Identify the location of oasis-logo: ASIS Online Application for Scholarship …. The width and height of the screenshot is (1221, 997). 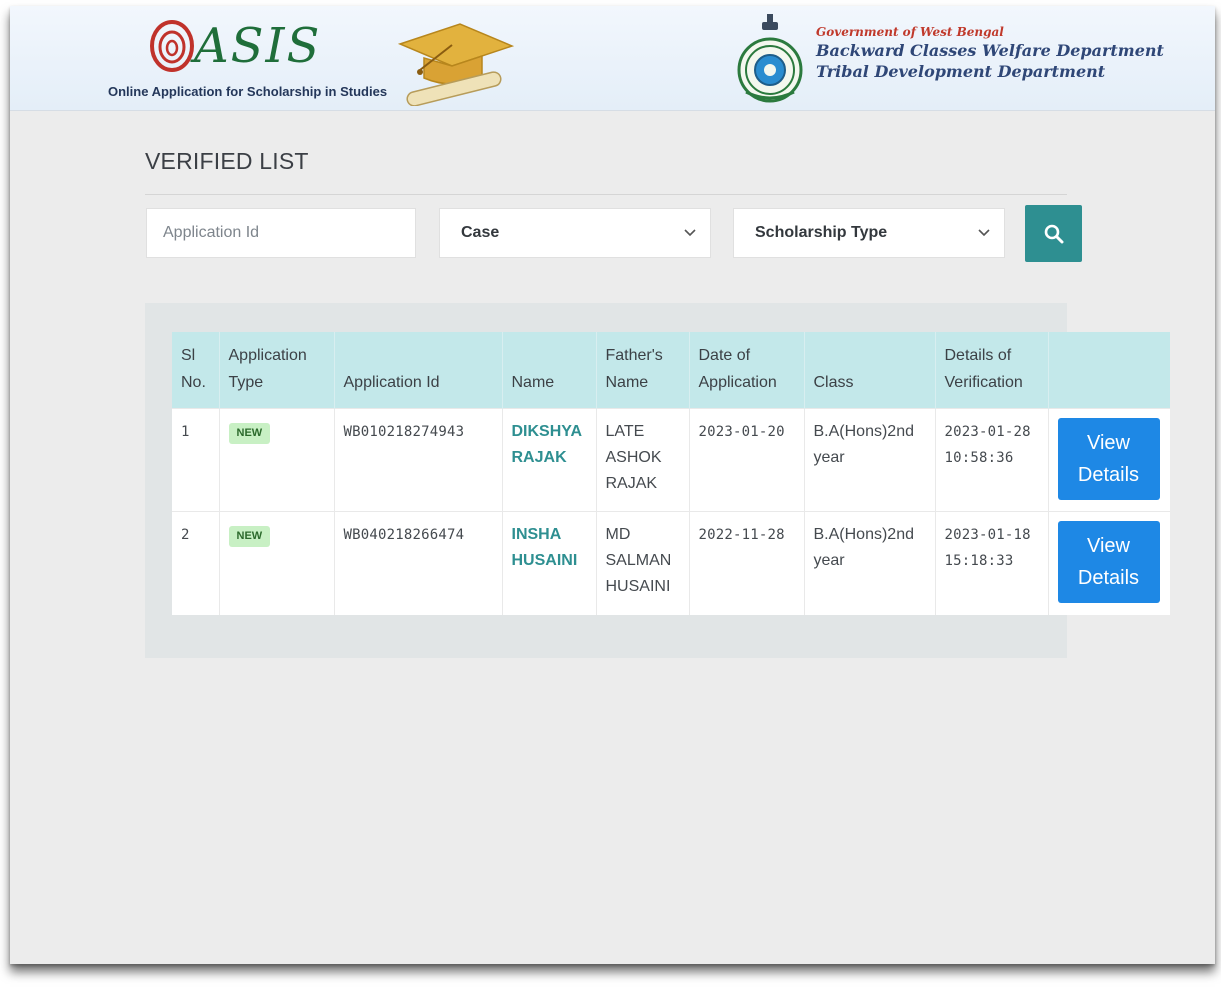
(318, 60).